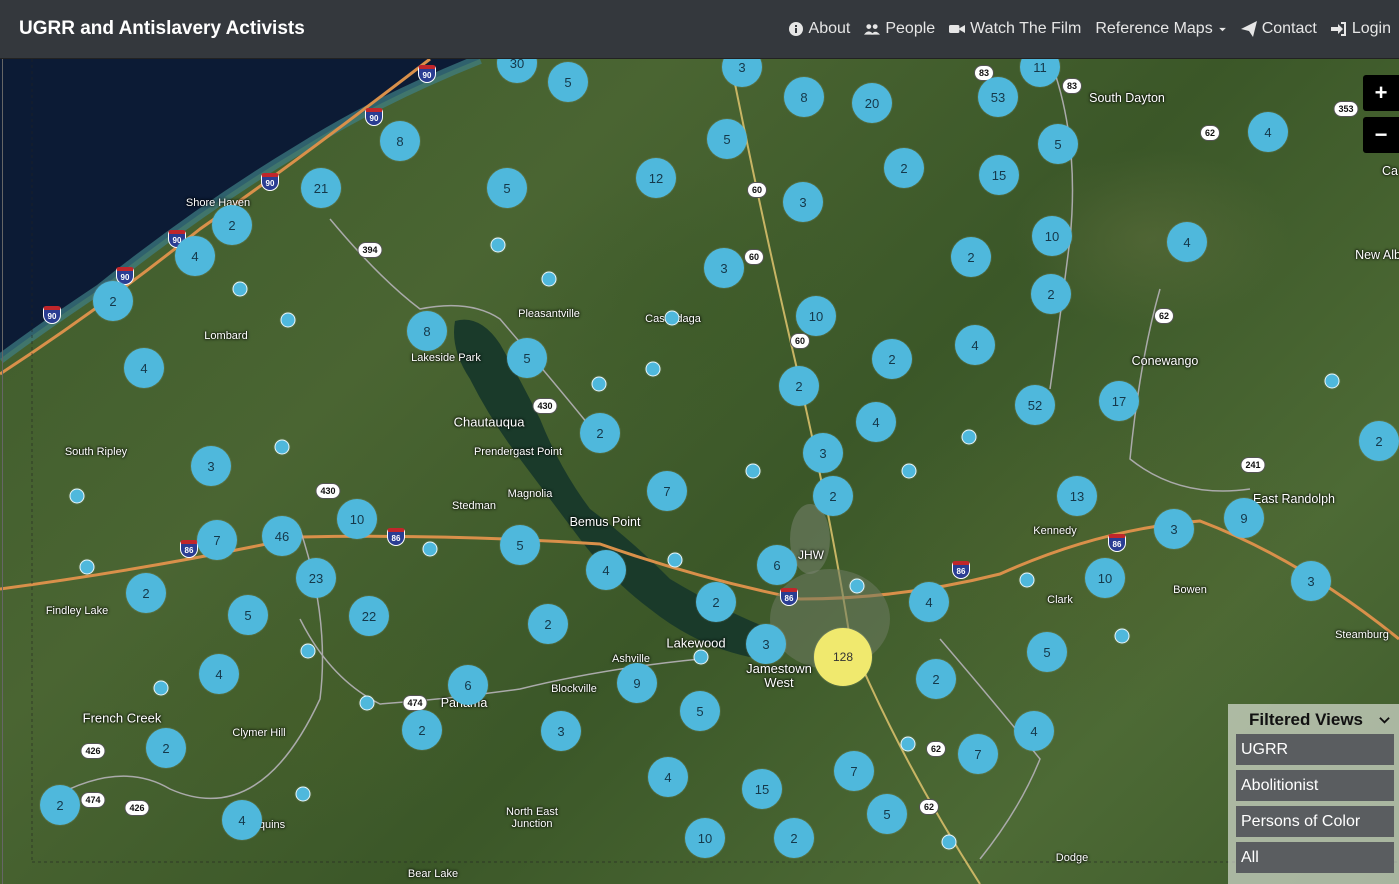  I want to click on zoom-in-button: +, so click(1381, 93).